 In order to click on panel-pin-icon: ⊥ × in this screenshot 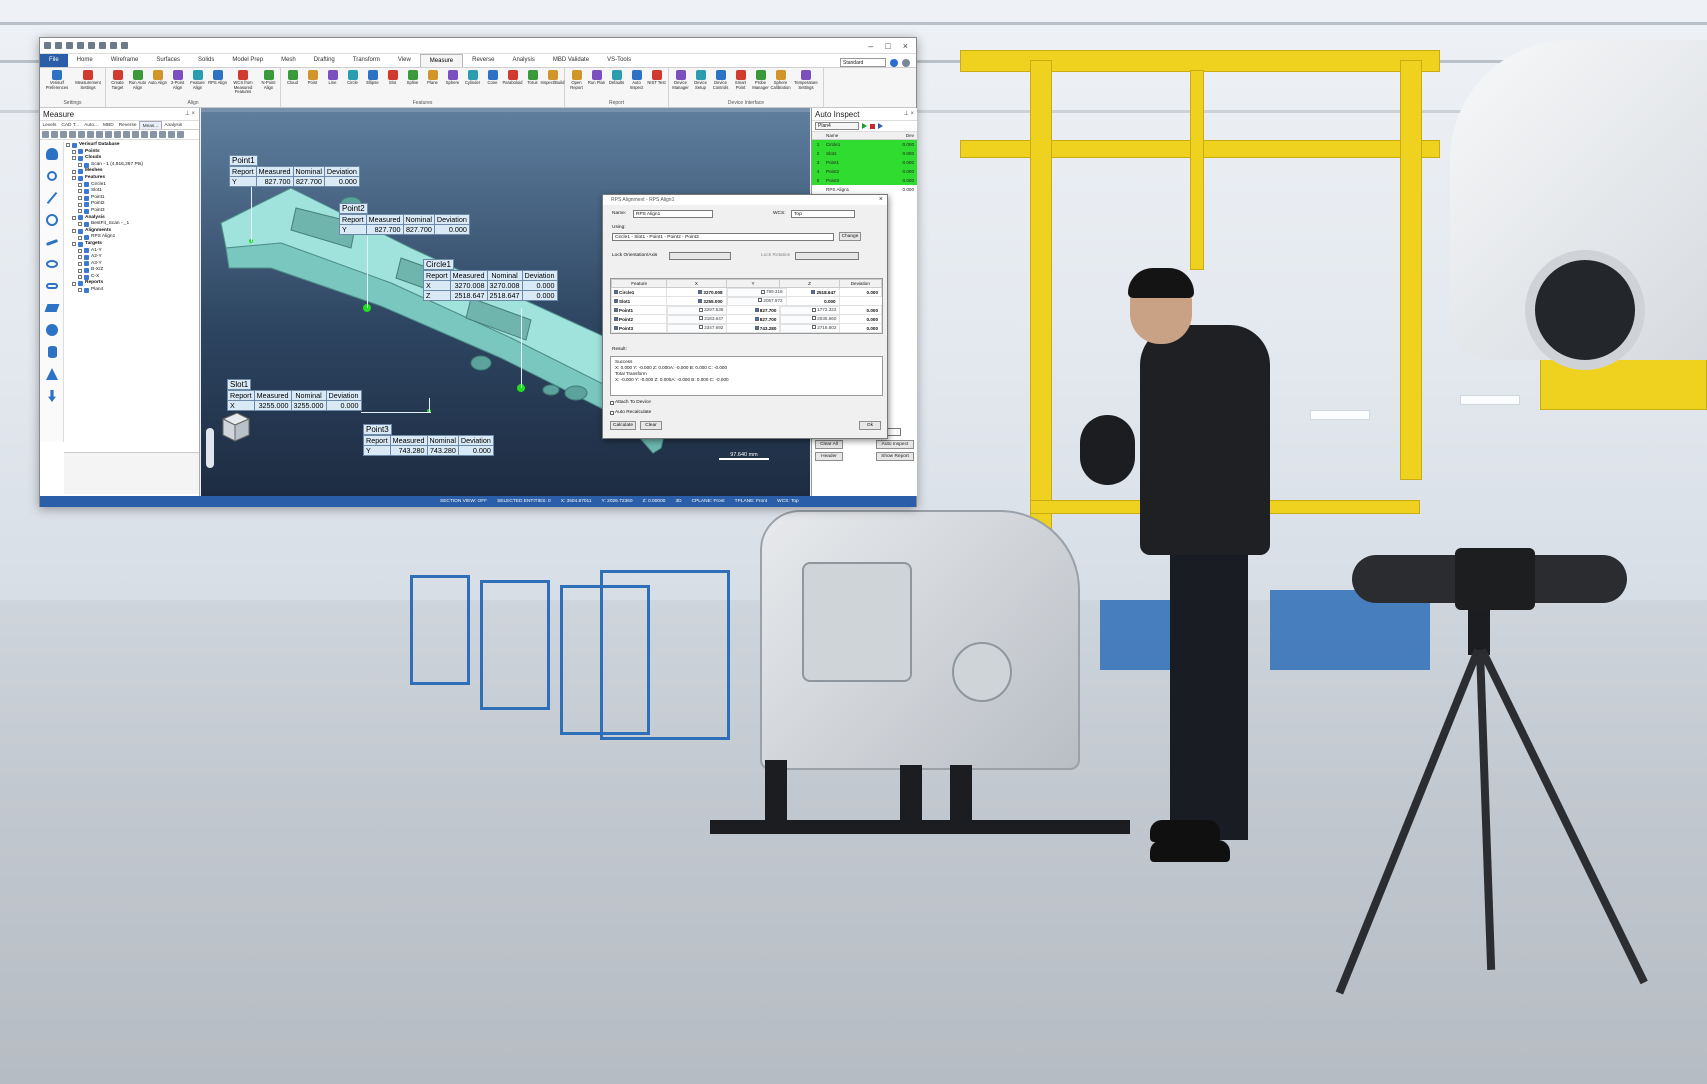, I will do `click(909, 114)`.